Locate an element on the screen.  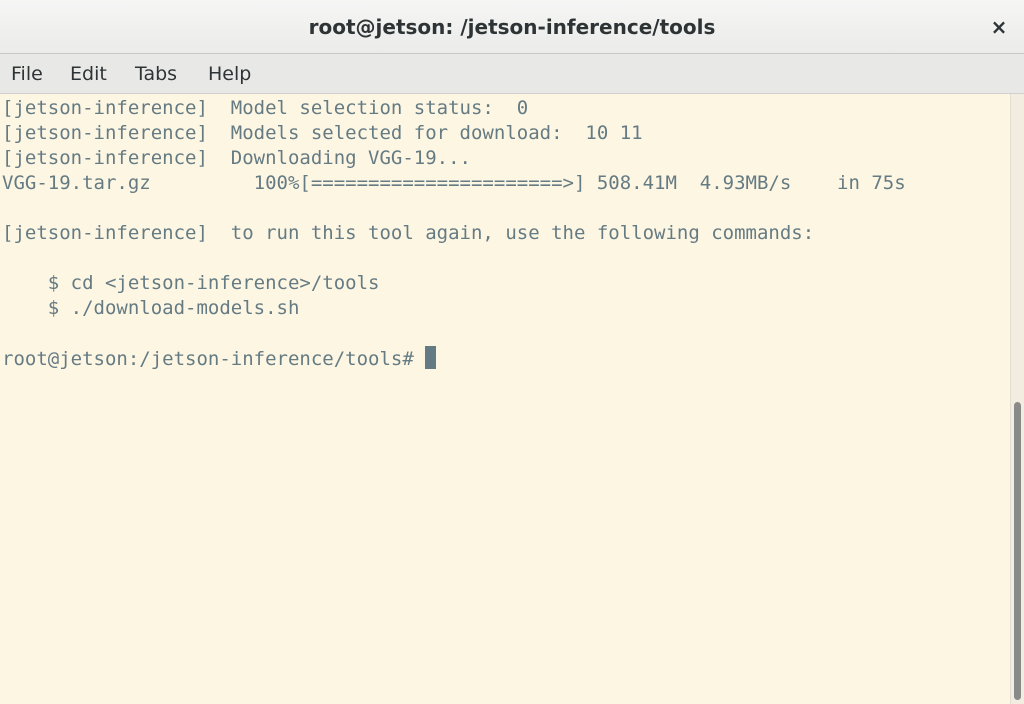
title-bar: root@jetson: /jetson-inference/tools × is located at coordinates (512, 27).